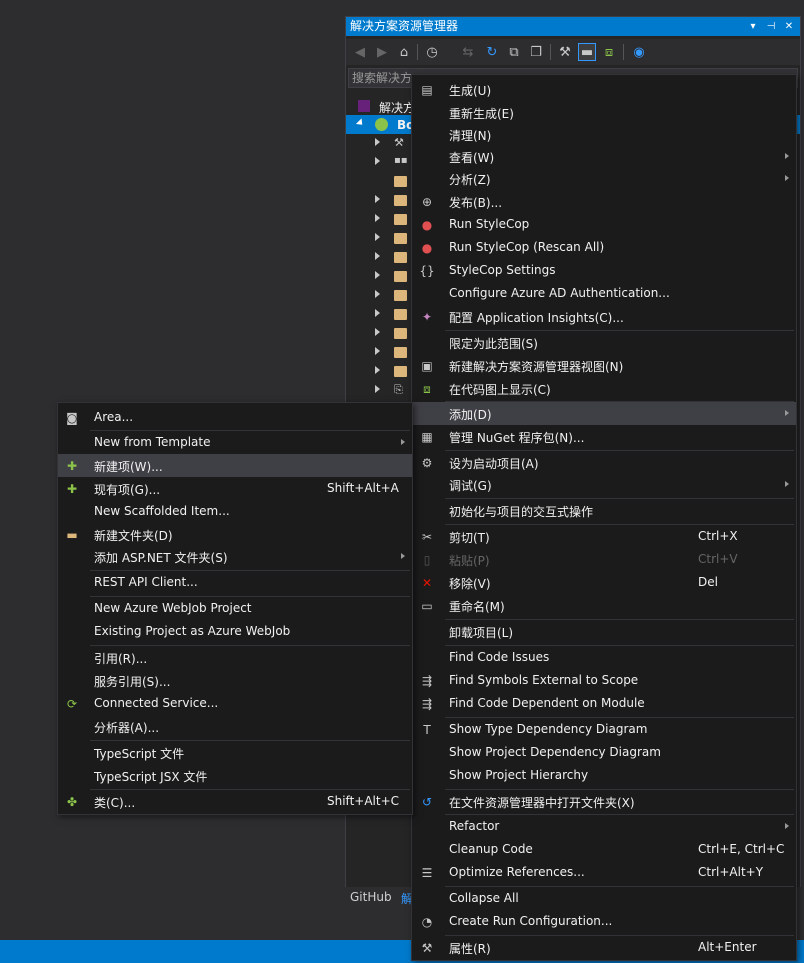 The width and height of the screenshot is (804, 963). Describe the element at coordinates (604, 270) in the screenshot. I see `menu-item: {} StyleCop Settings` at that location.